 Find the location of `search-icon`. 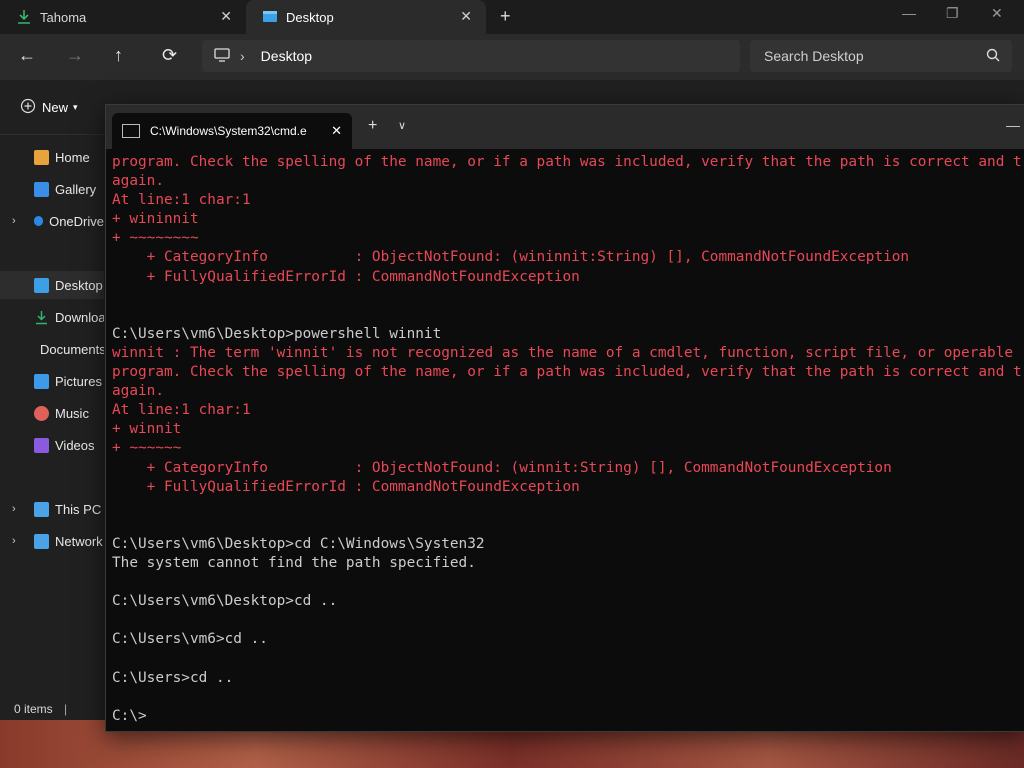

search-icon is located at coordinates (993, 56).